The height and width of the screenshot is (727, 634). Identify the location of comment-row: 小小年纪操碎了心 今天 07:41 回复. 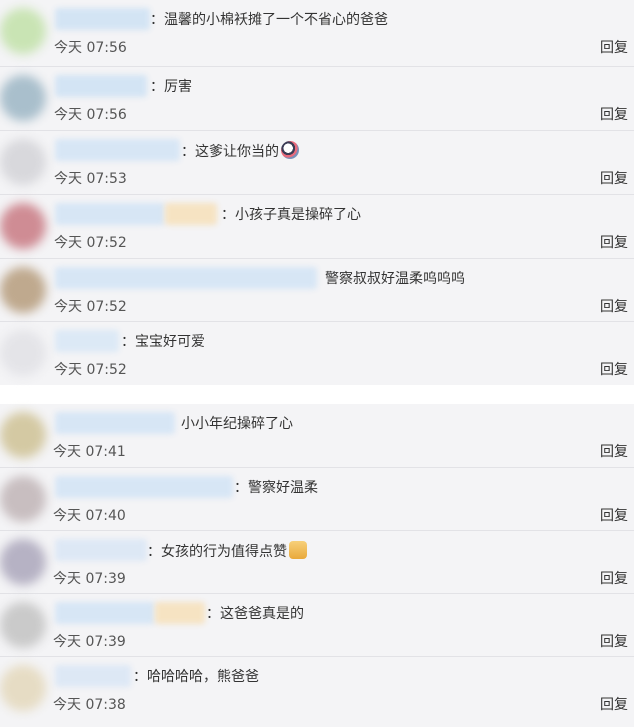
(317, 436).